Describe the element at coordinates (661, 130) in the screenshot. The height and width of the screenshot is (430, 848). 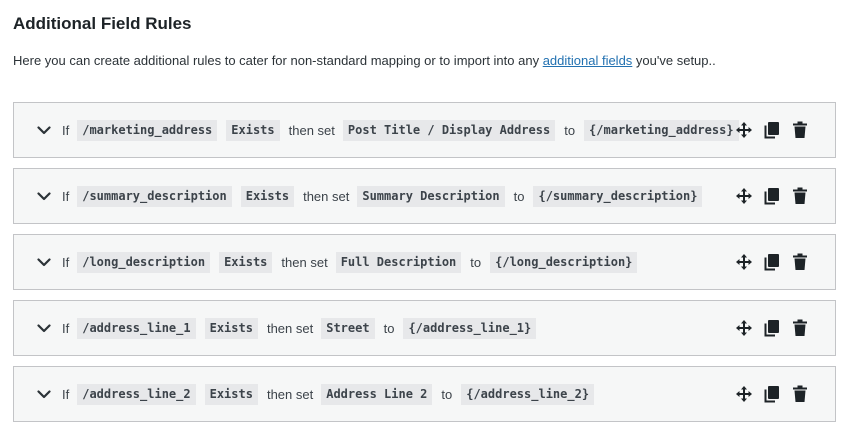
I see `rule-value: {/marketing_address}` at that location.